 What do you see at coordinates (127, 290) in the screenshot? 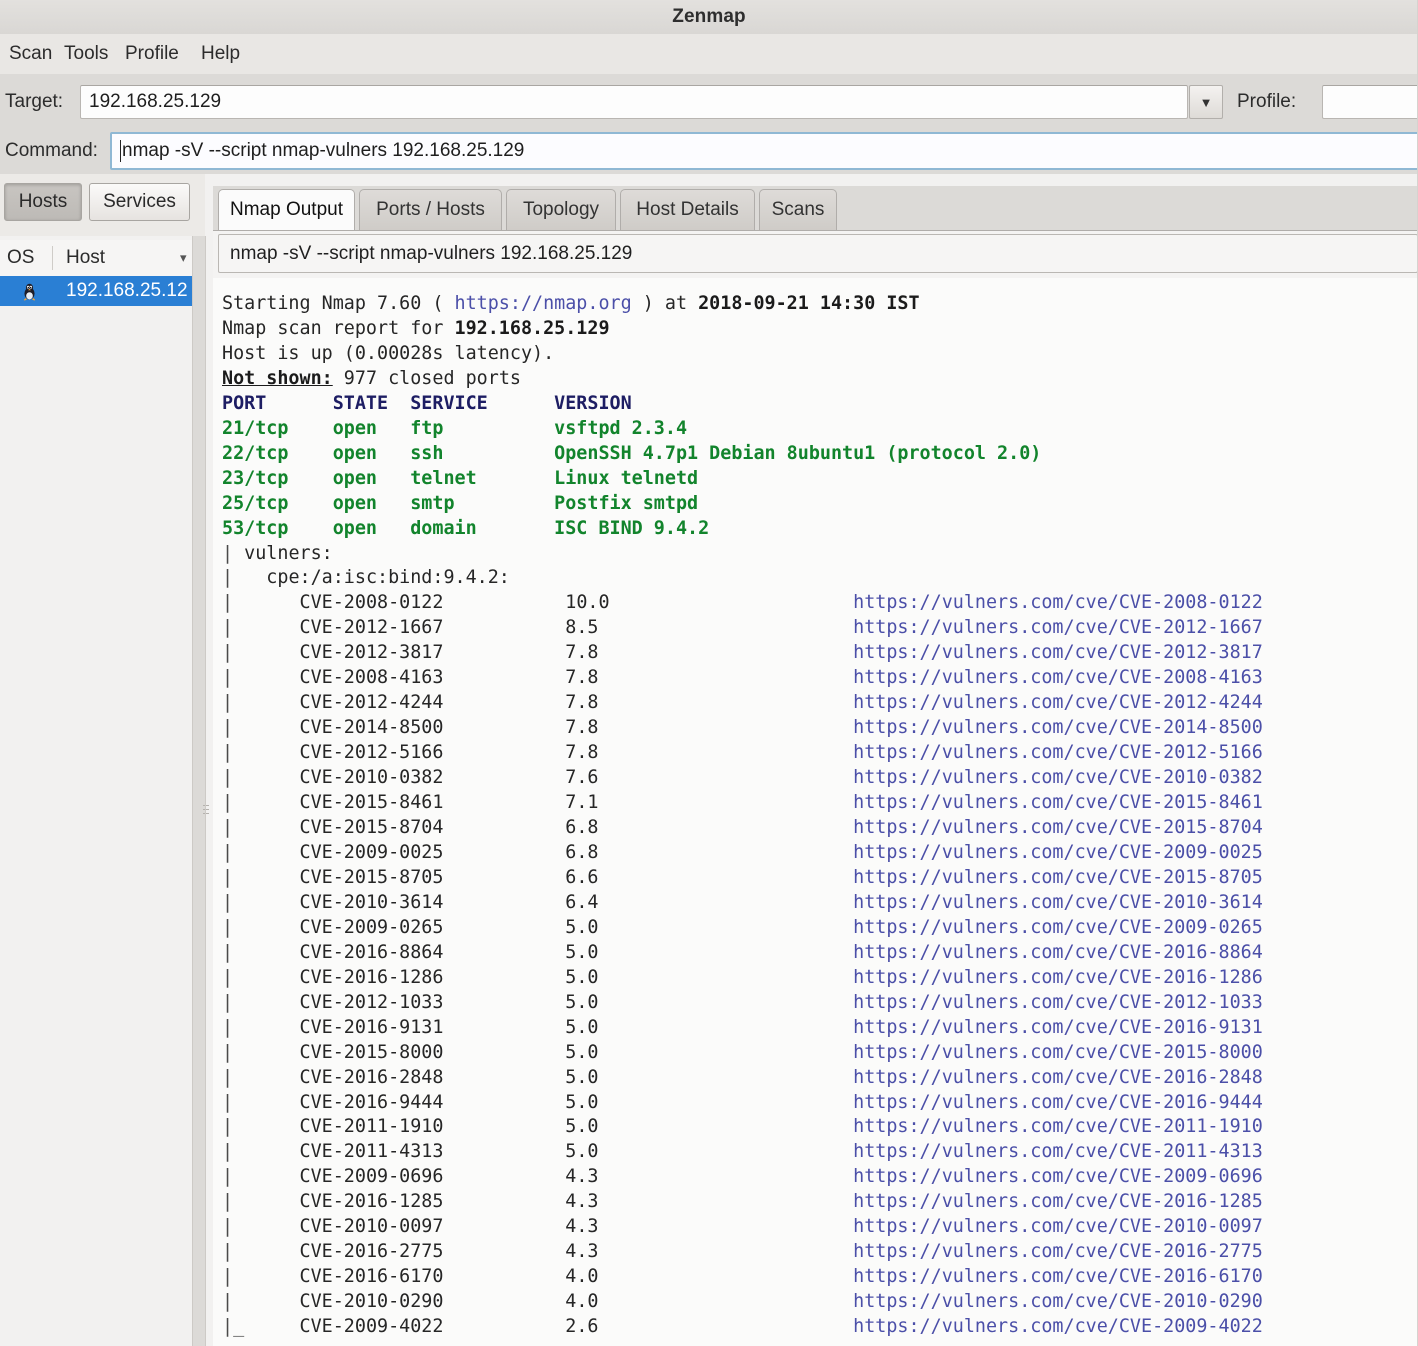
I see `host-list-row-ip: 192.168.25.12` at bounding box center [127, 290].